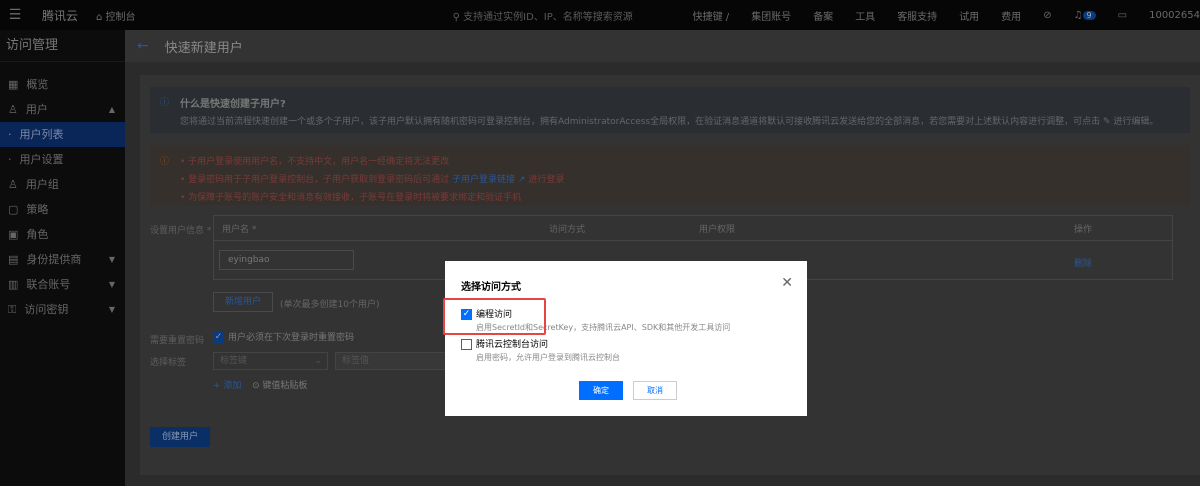  Describe the element at coordinates (42, 184) in the screenshot. I see `sidebar-item-label: 用户组` at that location.